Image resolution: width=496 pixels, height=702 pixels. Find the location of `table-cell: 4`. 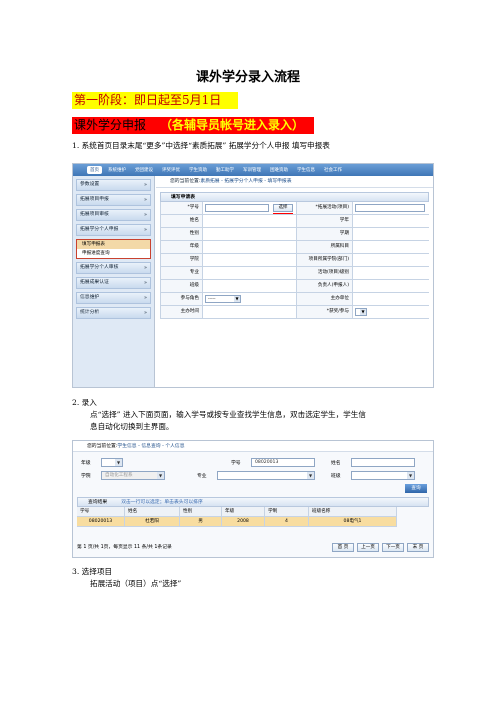

table-cell: 4 is located at coordinates (287, 522).